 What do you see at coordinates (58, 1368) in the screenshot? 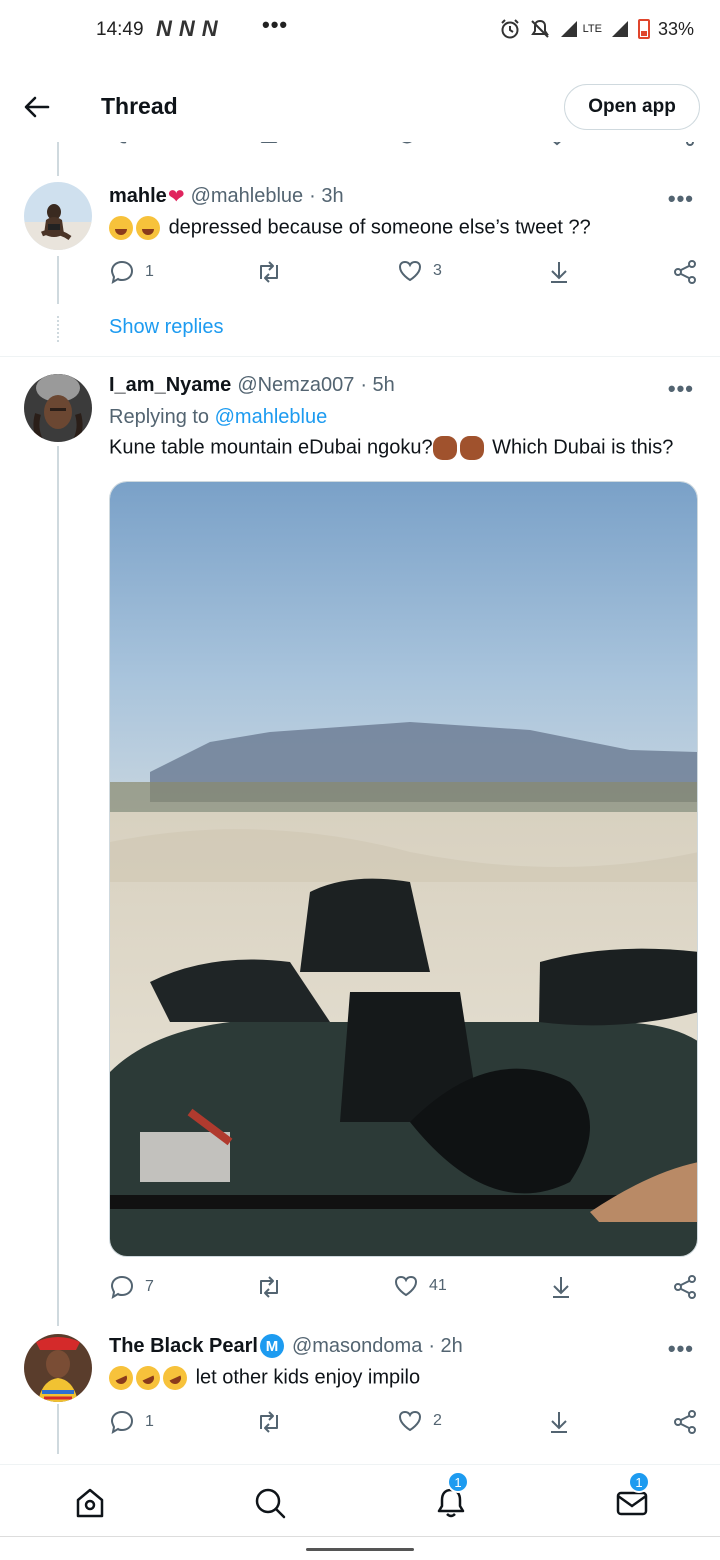
I see `avatar` at bounding box center [58, 1368].